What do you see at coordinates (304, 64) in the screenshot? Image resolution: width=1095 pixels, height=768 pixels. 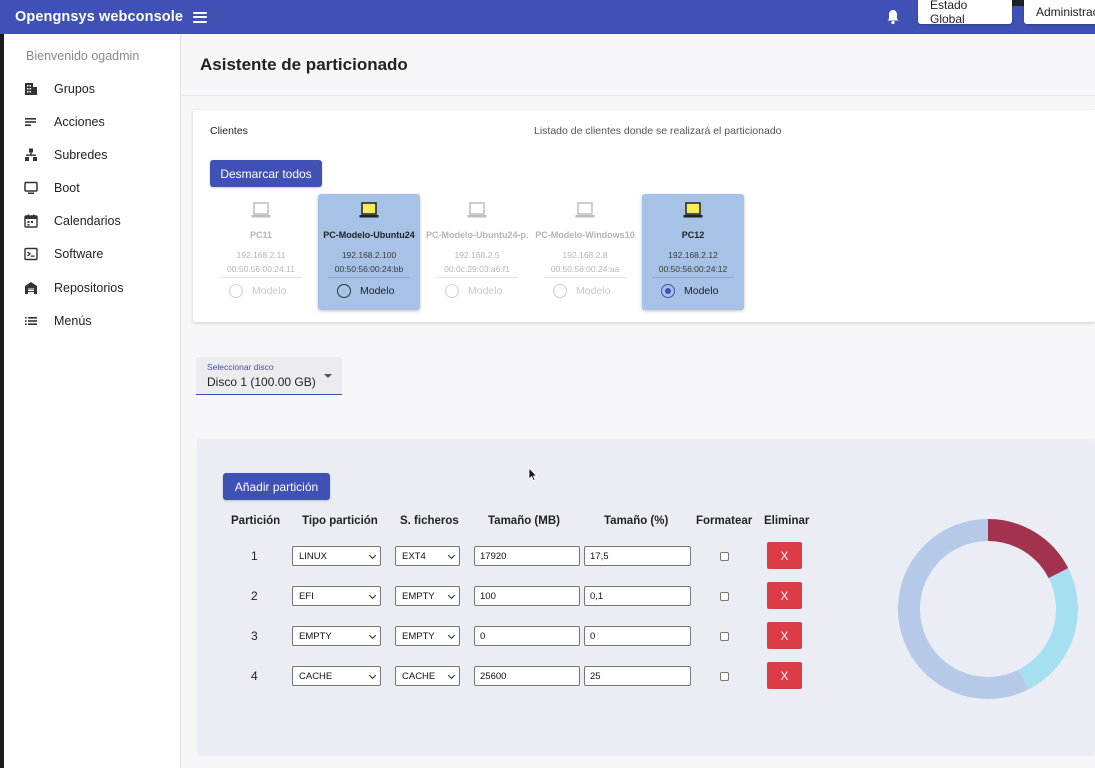 I see `page-title: Asistente de particionado` at bounding box center [304, 64].